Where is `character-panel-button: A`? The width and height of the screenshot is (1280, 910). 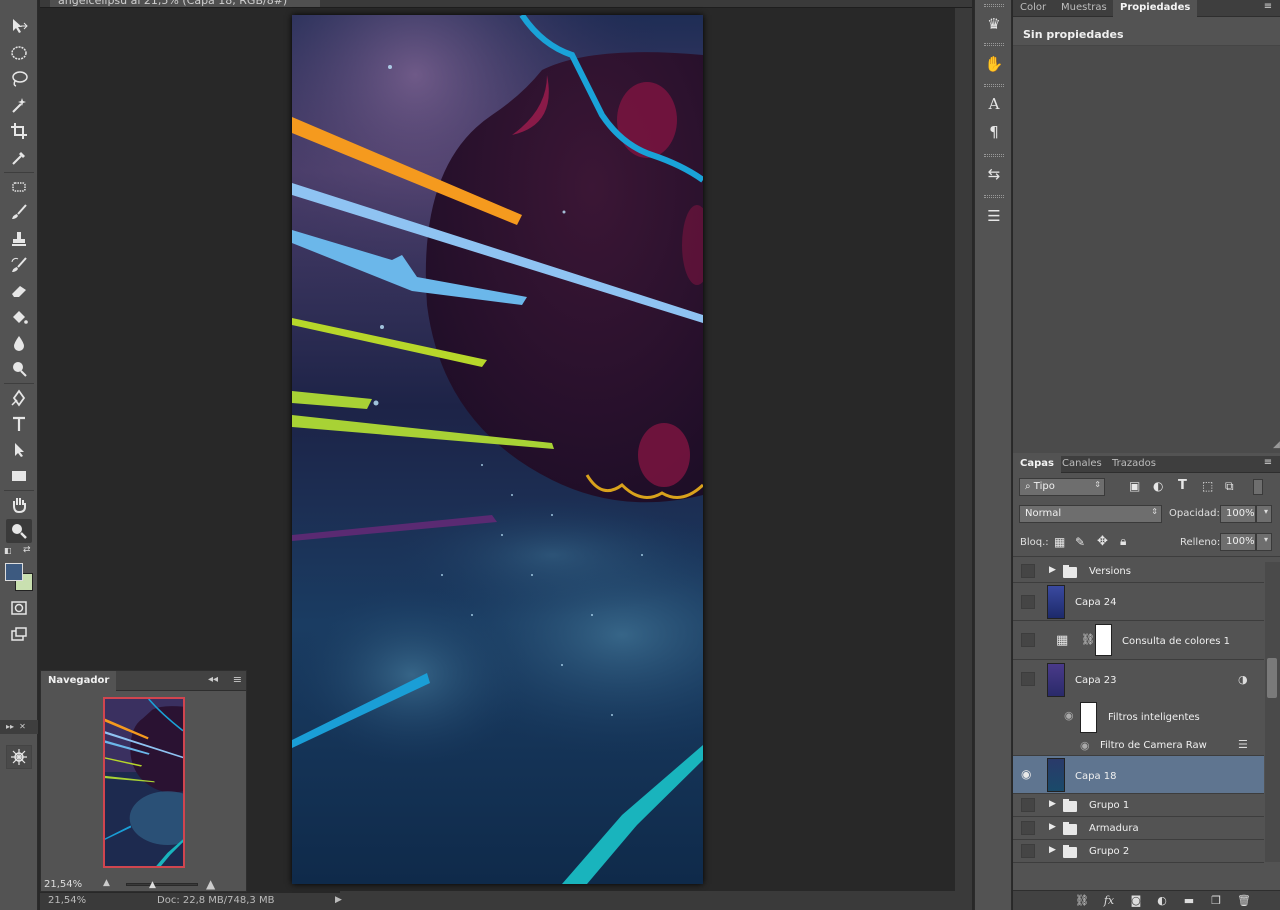
character-panel-button: A is located at coordinates (994, 104).